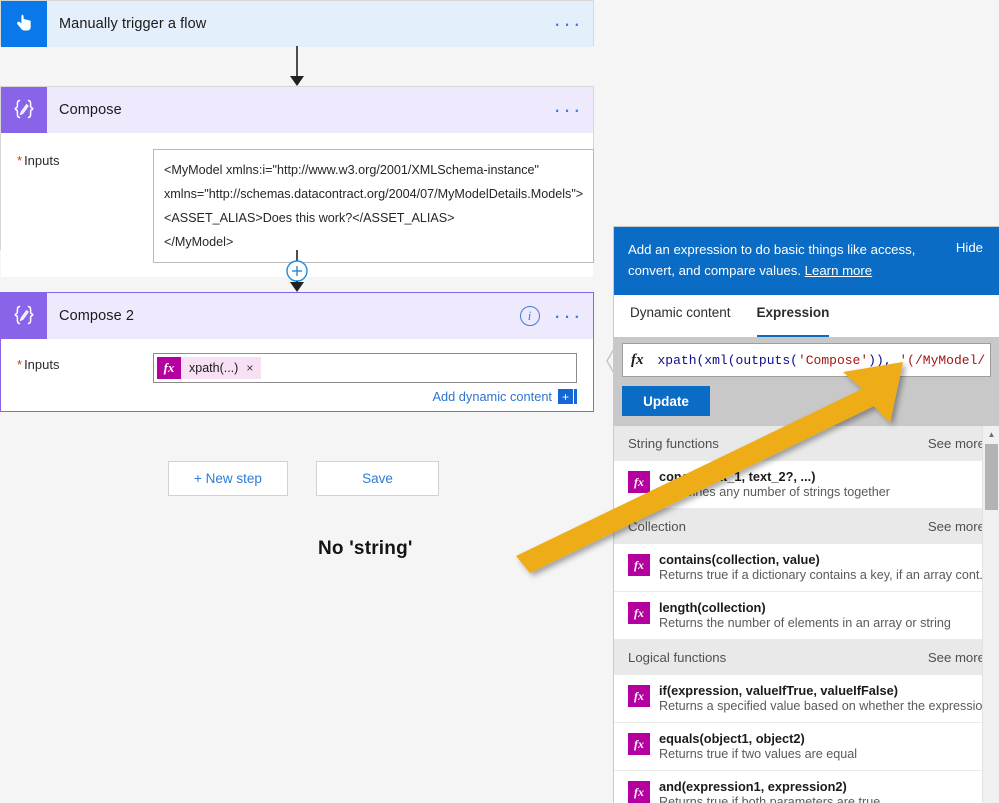  Describe the element at coordinates (90, 110) in the screenshot. I see `compose-title: Compose` at that location.